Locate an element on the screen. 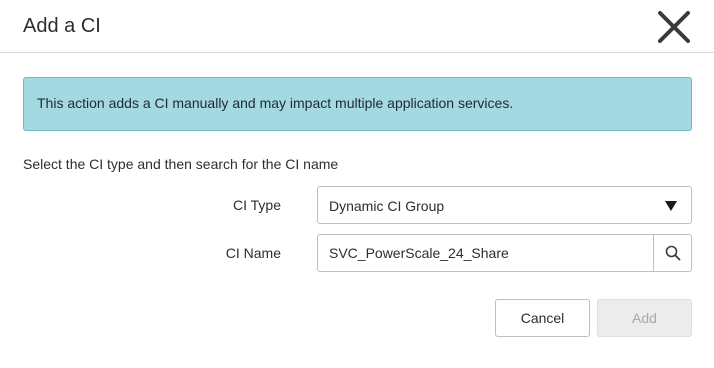  dialog-title: Add a CI is located at coordinates (62, 26).